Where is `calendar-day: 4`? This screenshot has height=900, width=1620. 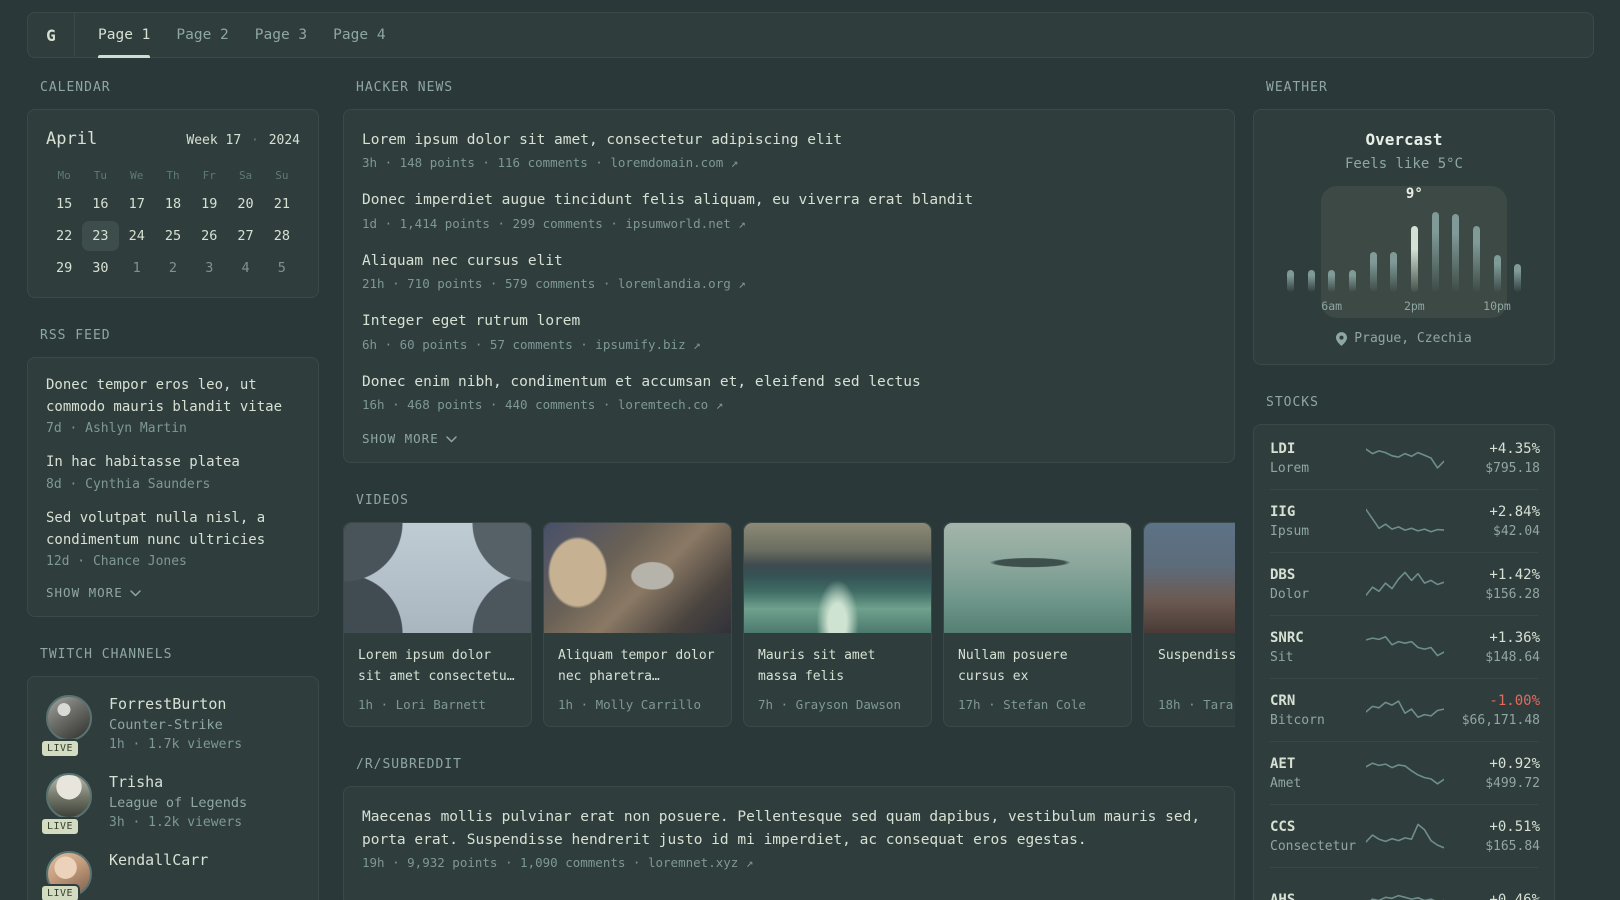
calendar-day: 4 is located at coordinates (245, 268).